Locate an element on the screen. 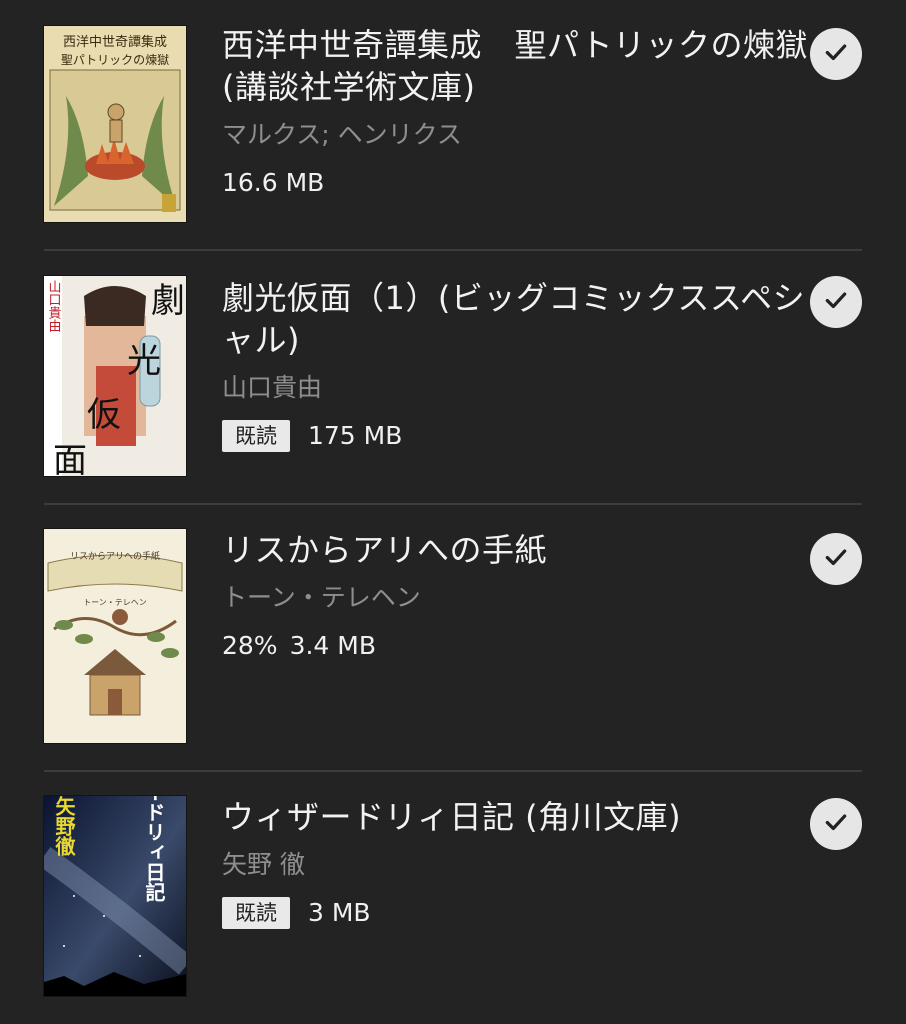 Image resolution: width=906 pixels, height=1024 pixels. book-author: マルクス; ヘンリクス is located at coordinates (342, 134).